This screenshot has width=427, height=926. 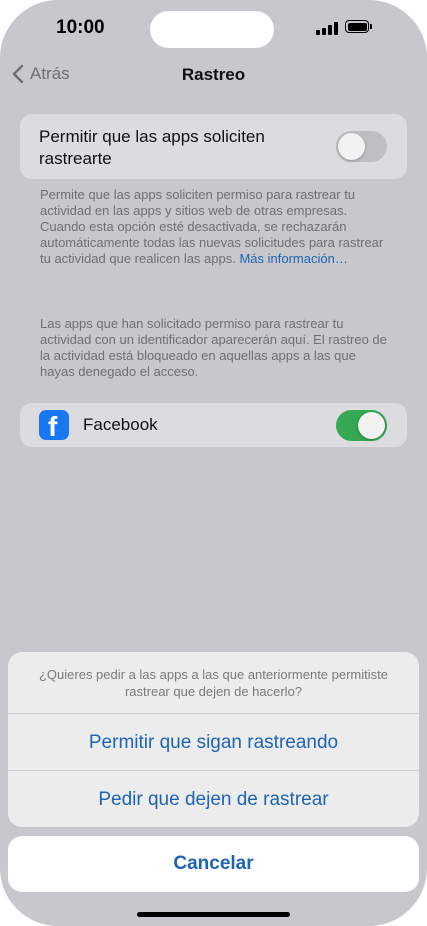 I want to click on cancel-label: Cancelar, so click(x=213, y=863).